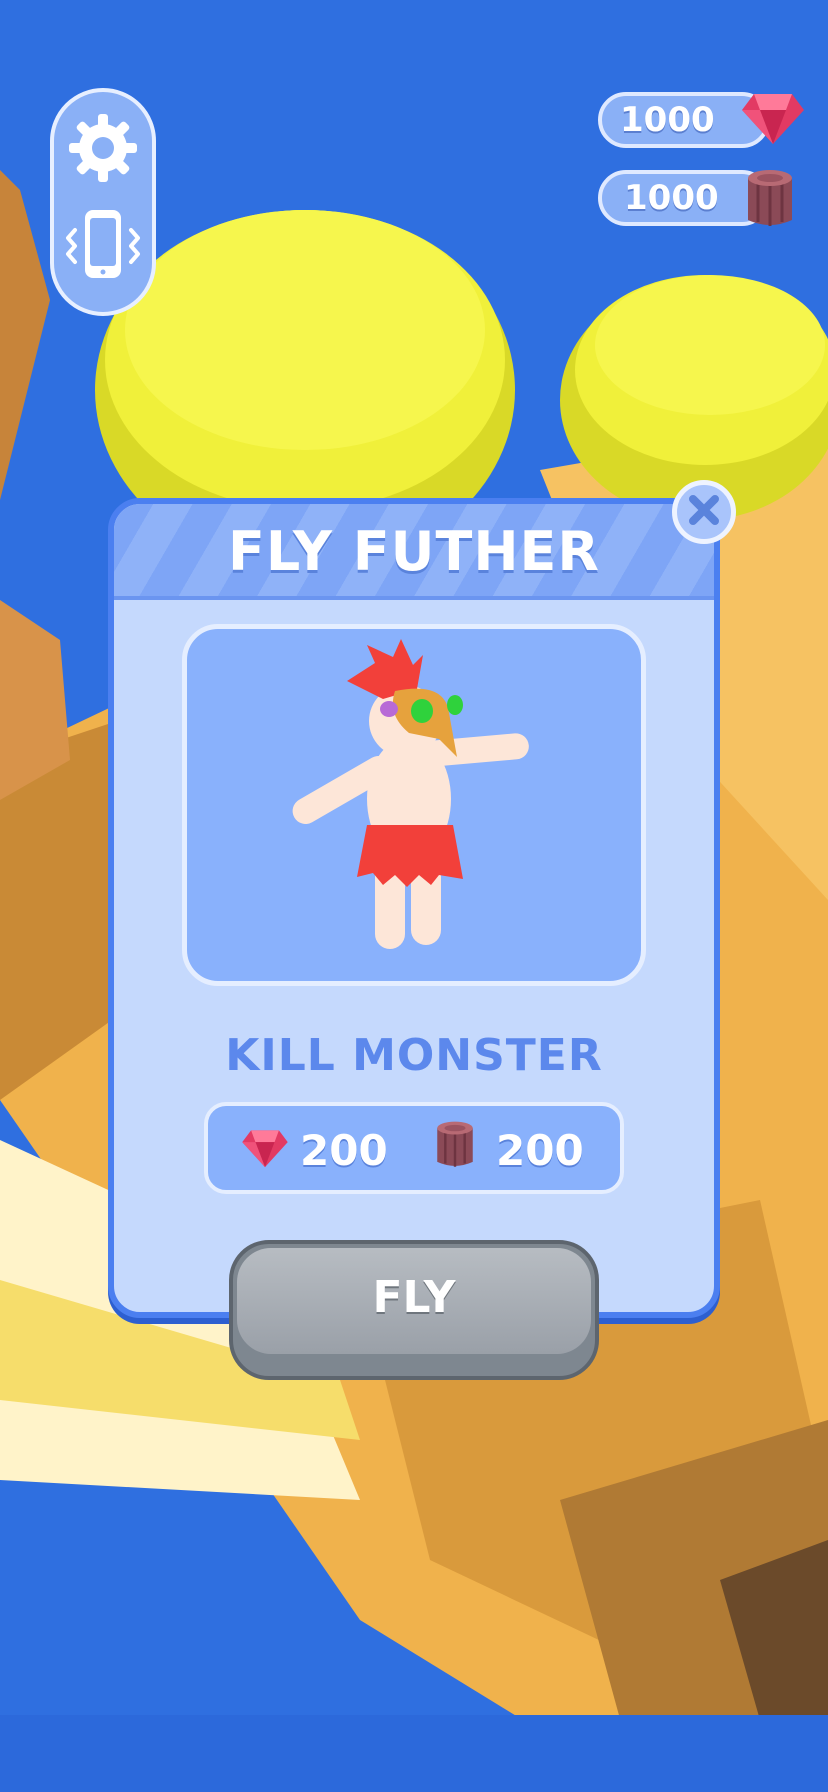 This screenshot has width=828, height=1792. I want to click on phone-vibrate-icon, so click(103, 246).